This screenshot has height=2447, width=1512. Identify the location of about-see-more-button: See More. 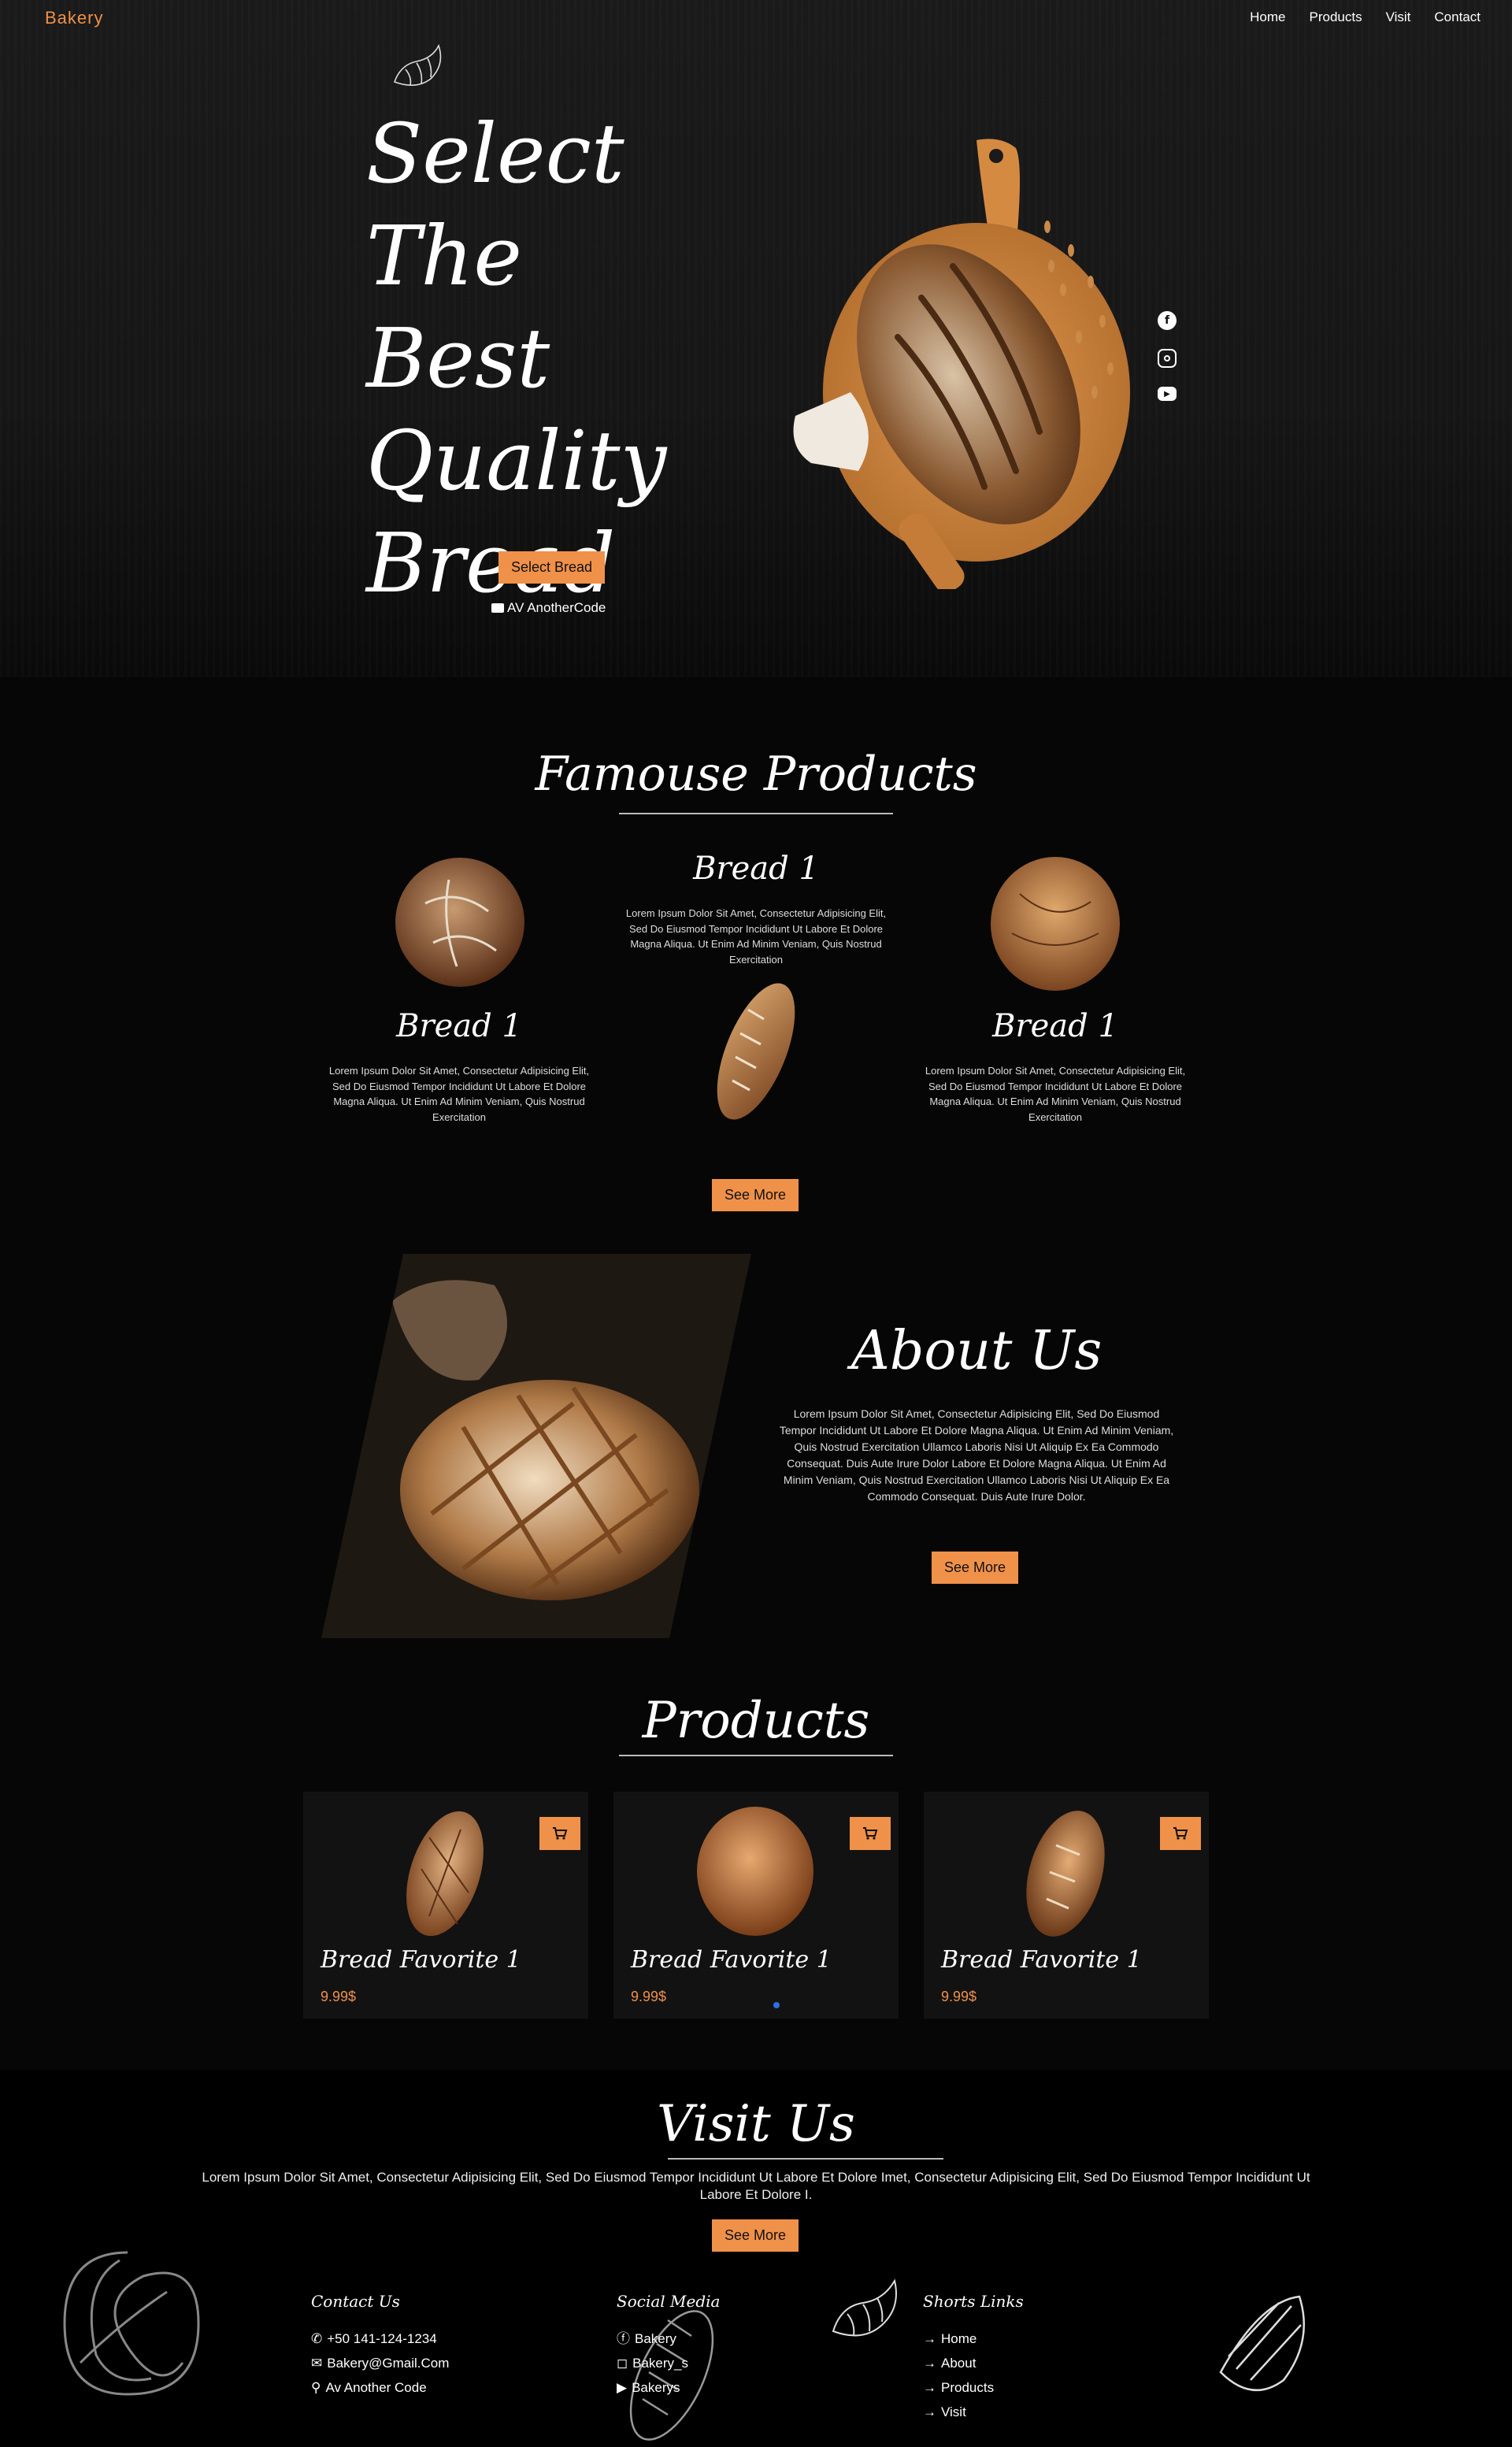
(975, 1568).